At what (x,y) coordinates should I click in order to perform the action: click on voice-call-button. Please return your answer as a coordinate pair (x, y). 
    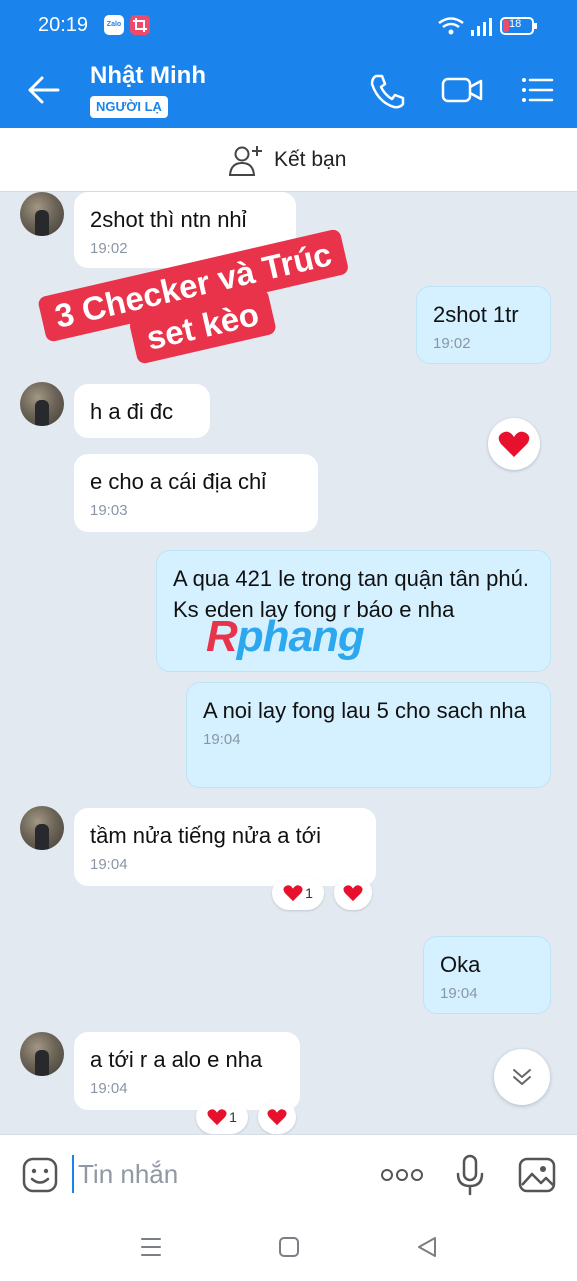
    Looking at the image, I should click on (386, 90).